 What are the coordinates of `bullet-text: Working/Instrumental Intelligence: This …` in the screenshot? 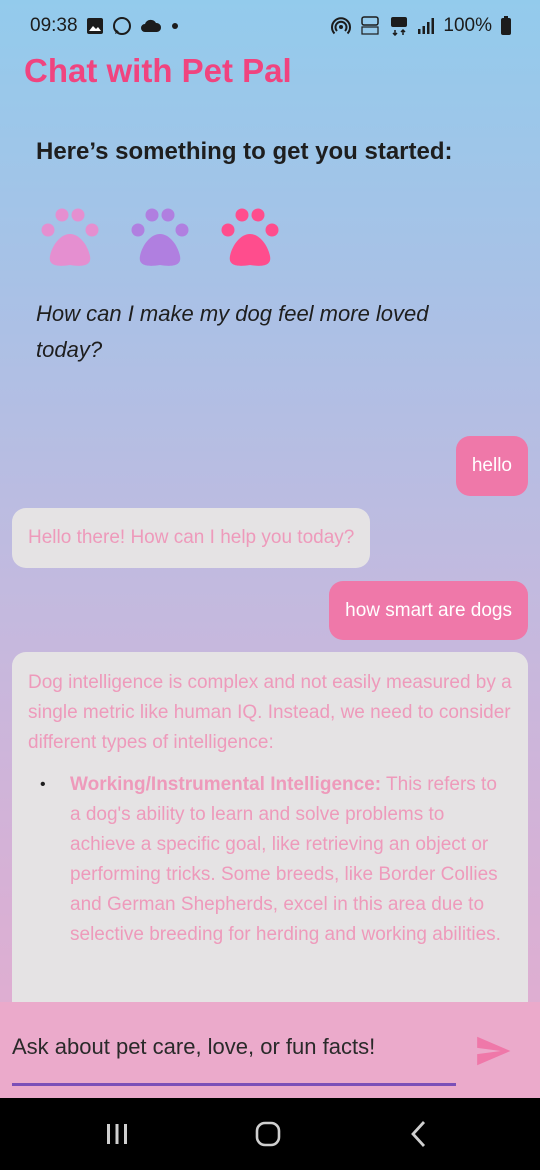 It's located at (291, 860).